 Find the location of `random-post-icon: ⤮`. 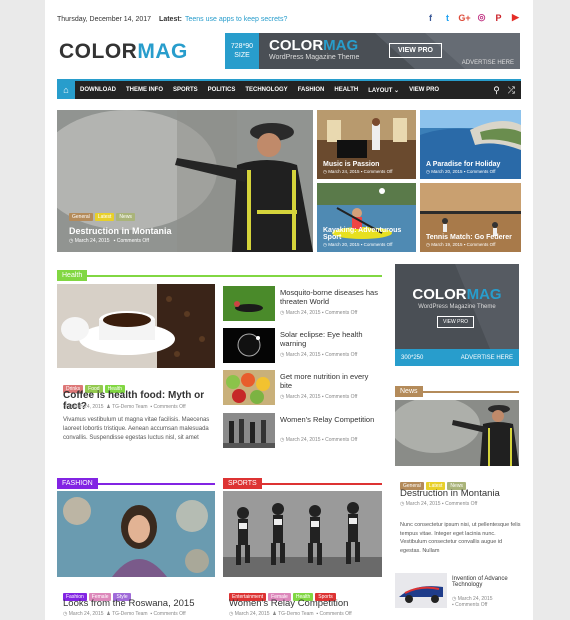

random-post-icon: ⤮ is located at coordinates (511, 90).